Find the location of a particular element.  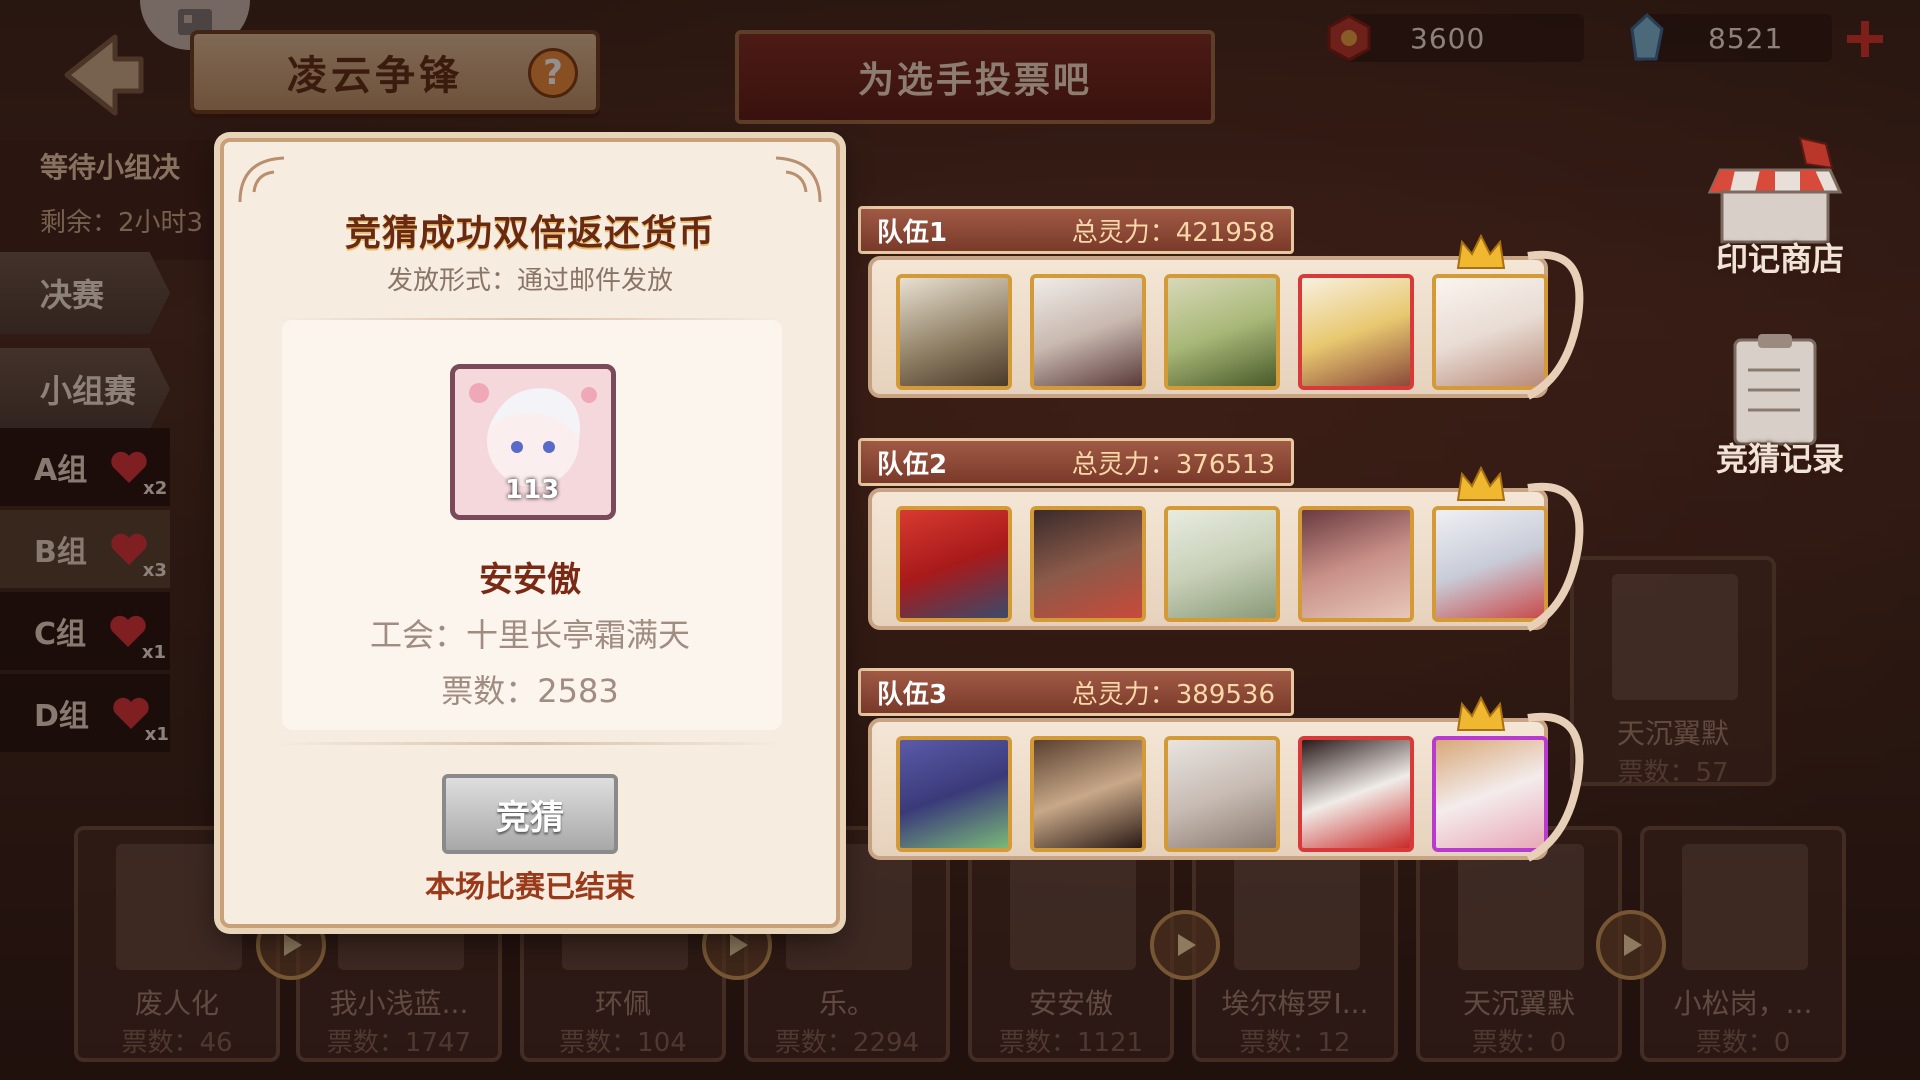

team-name: 队伍2 is located at coordinates (912, 464).